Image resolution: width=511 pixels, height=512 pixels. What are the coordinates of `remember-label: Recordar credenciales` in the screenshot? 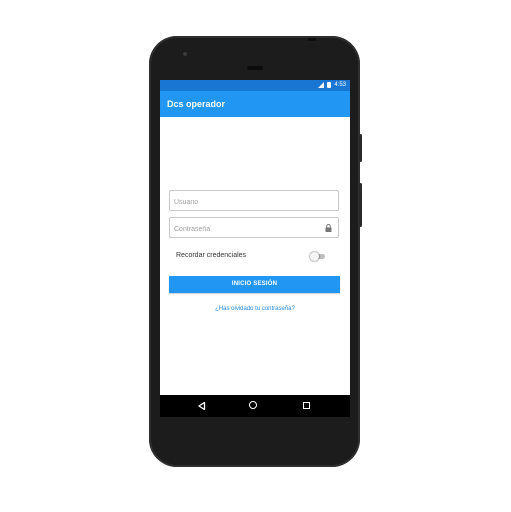 It's located at (211, 255).